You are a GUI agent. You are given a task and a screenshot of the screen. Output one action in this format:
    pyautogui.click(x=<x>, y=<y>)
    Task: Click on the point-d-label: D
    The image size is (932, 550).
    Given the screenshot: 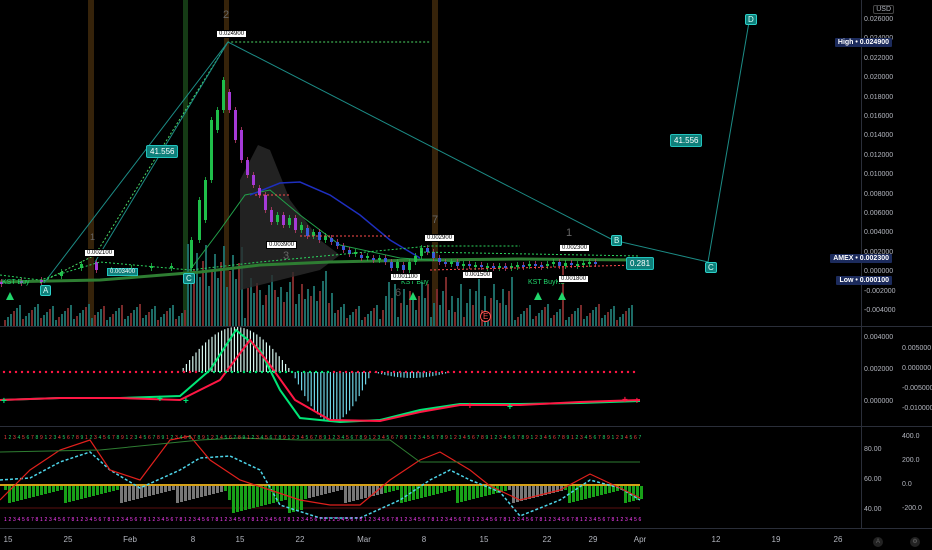 What is the action you would take?
    pyautogui.click(x=751, y=19)
    